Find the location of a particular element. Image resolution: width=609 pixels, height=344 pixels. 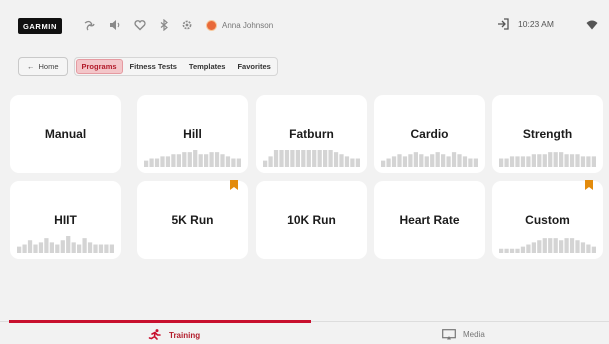

program-title: Hill is located at coordinates (192, 134).